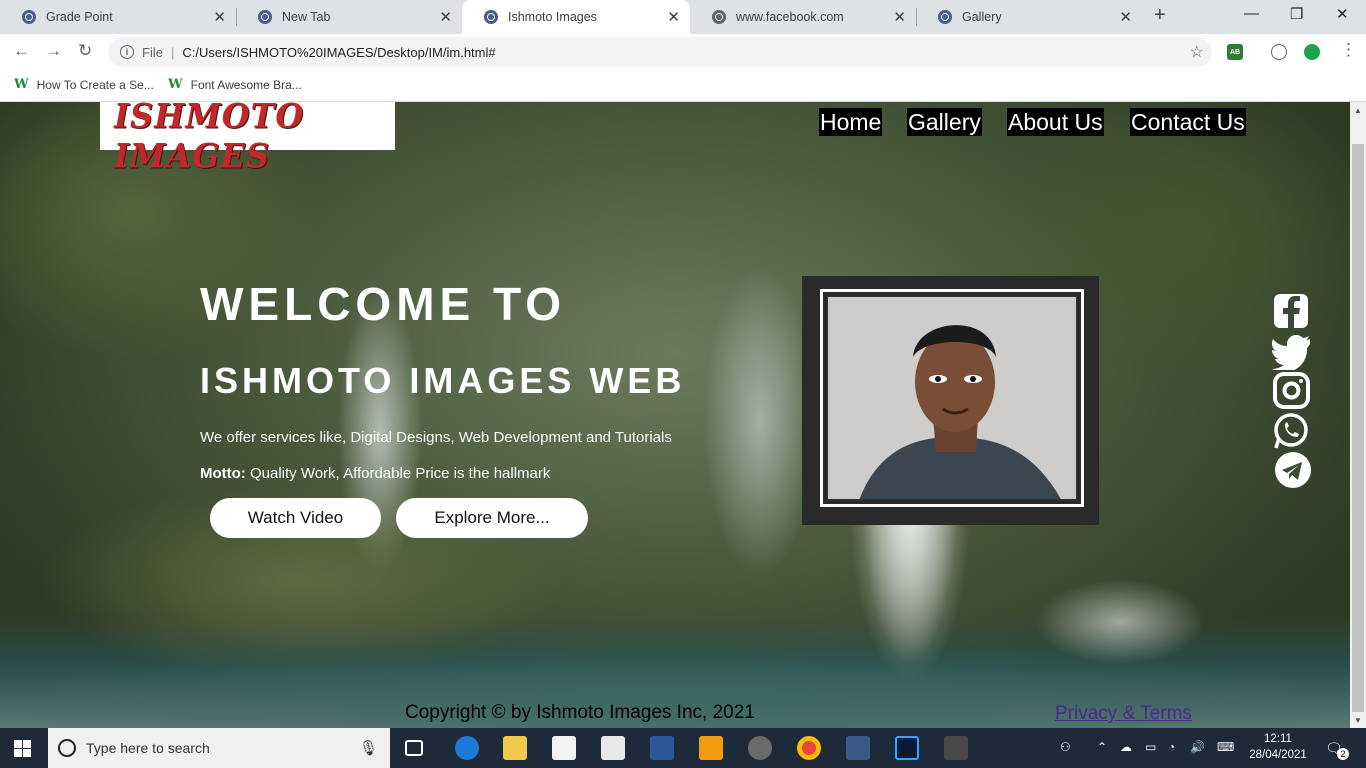 The width and height of the screenshot is (1366, 768). I want to click on privacy-terms-link: Privacy & Terms, so click(1123, 714).